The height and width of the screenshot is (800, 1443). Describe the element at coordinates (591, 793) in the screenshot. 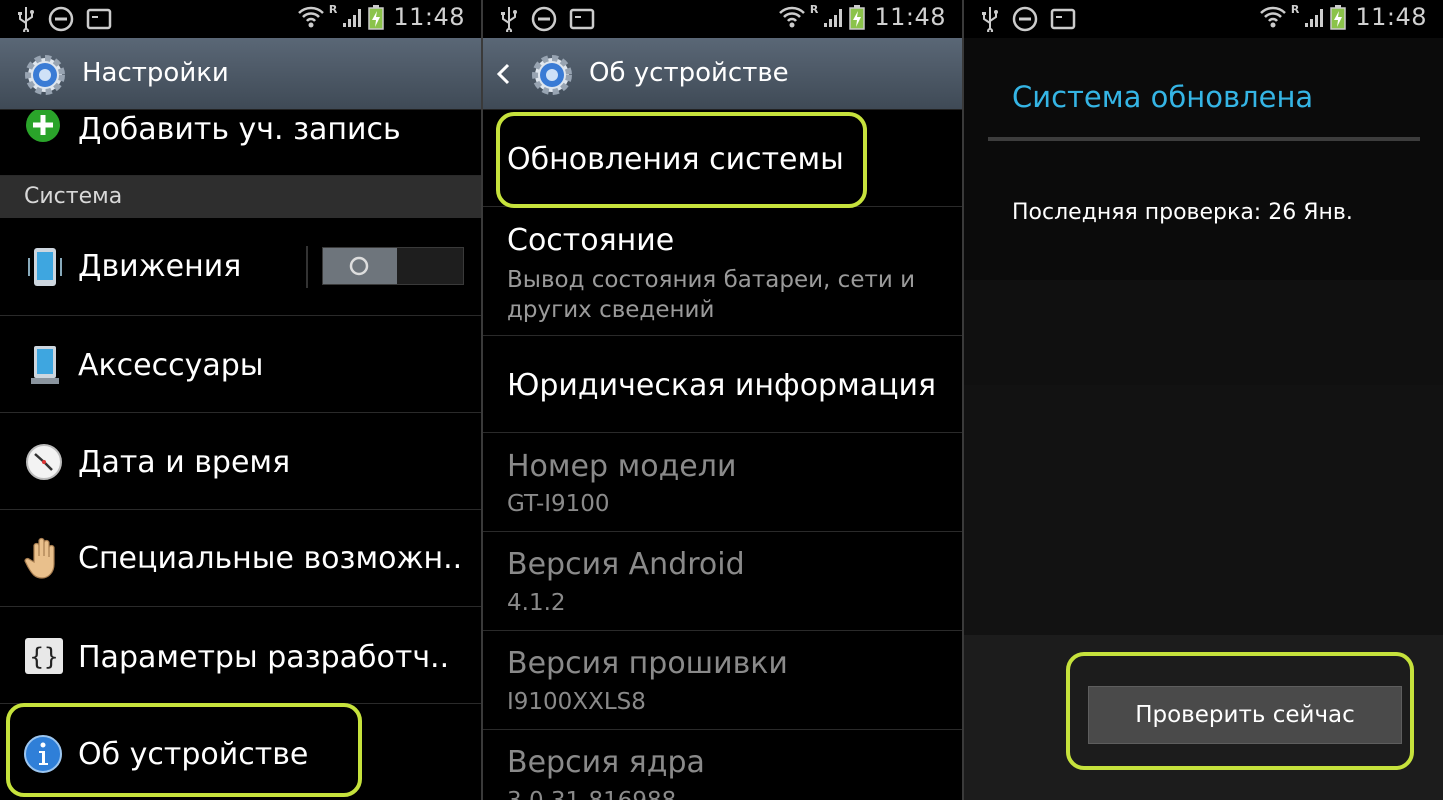

I see `list-item-subtitle: 3.0.31-816988` at that location.